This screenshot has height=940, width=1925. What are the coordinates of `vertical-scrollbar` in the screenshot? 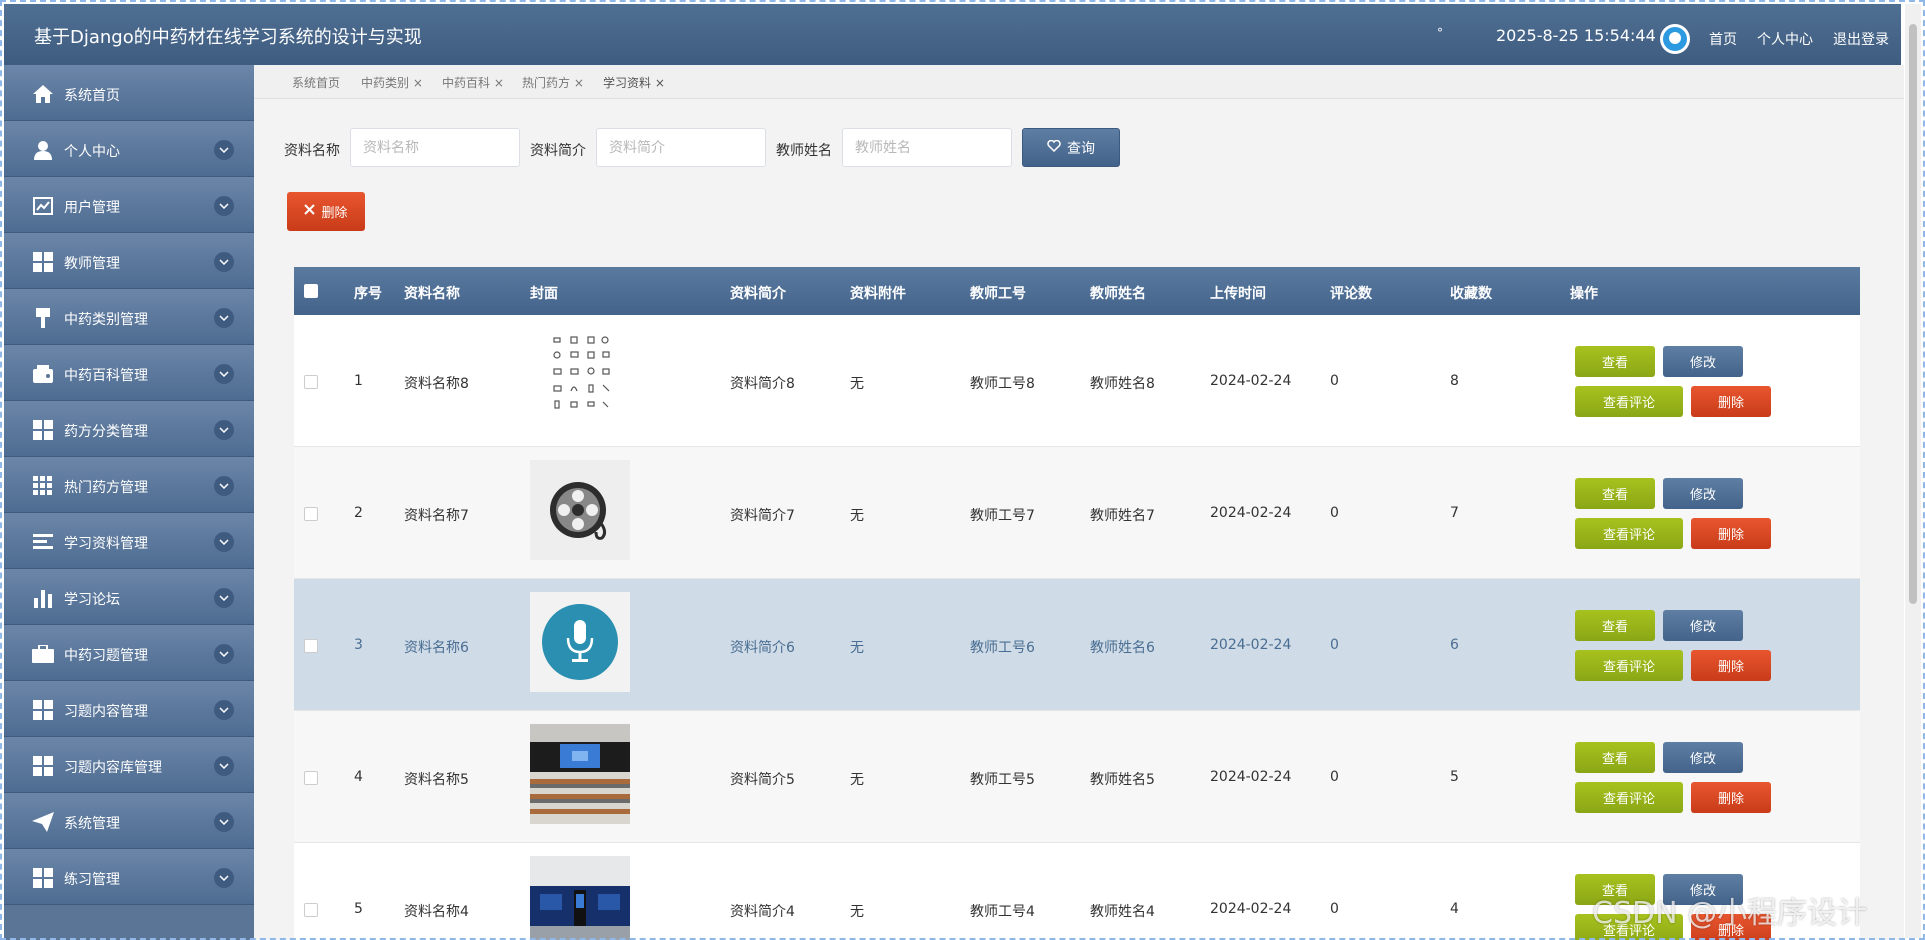 It's located at (1913, 471).